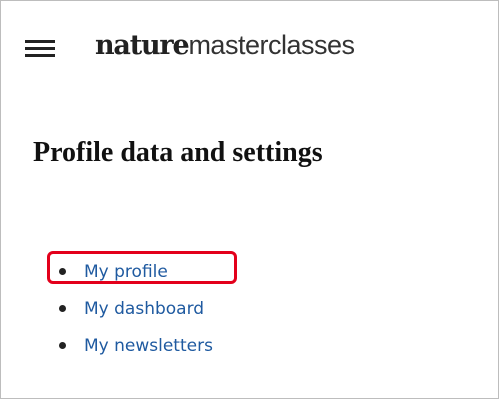  I want to click on hamburger-menu-icon, so click(40, 48).